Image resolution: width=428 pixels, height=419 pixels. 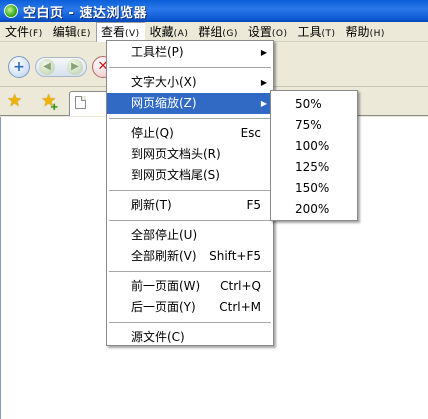 What do you see at coordinates (11, 11) in the screenshot?
I see `app-logo-icon` at bounding box center [11, 11].